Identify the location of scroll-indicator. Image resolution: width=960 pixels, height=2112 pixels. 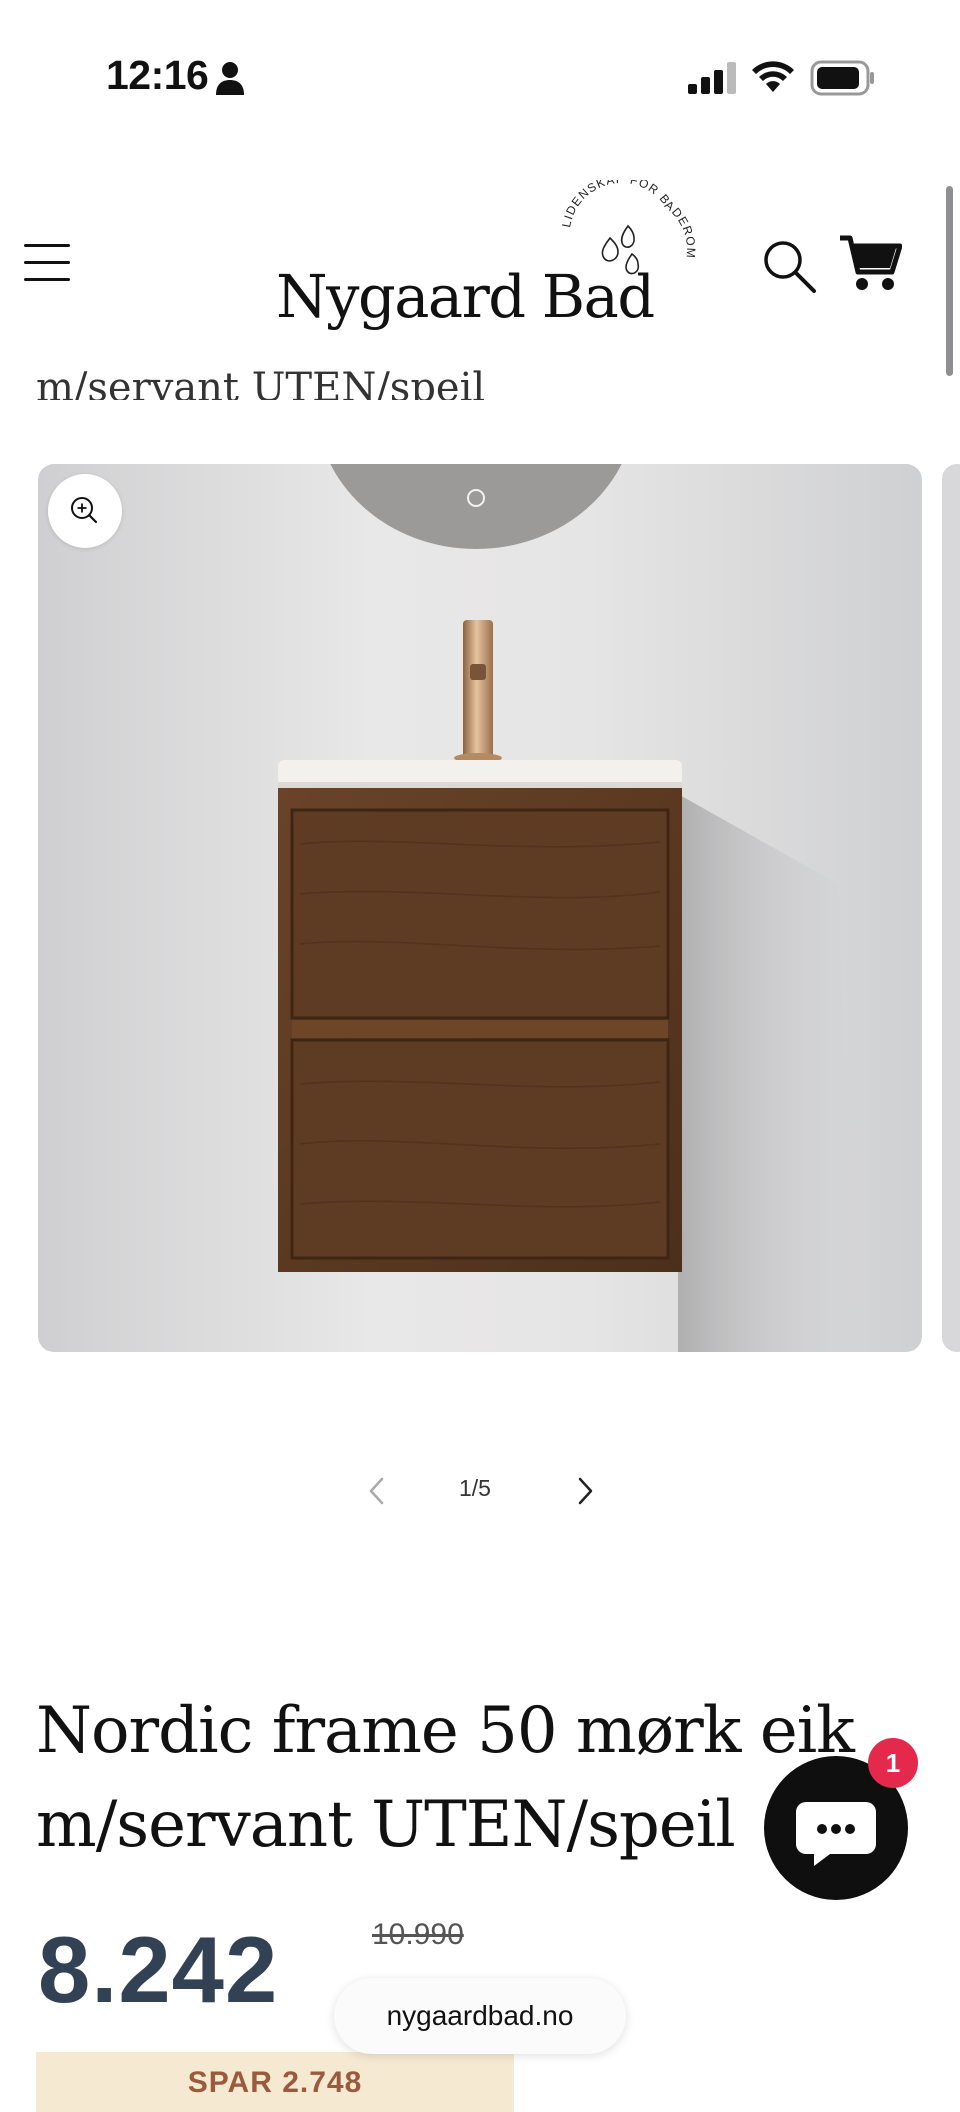
(949, 281).